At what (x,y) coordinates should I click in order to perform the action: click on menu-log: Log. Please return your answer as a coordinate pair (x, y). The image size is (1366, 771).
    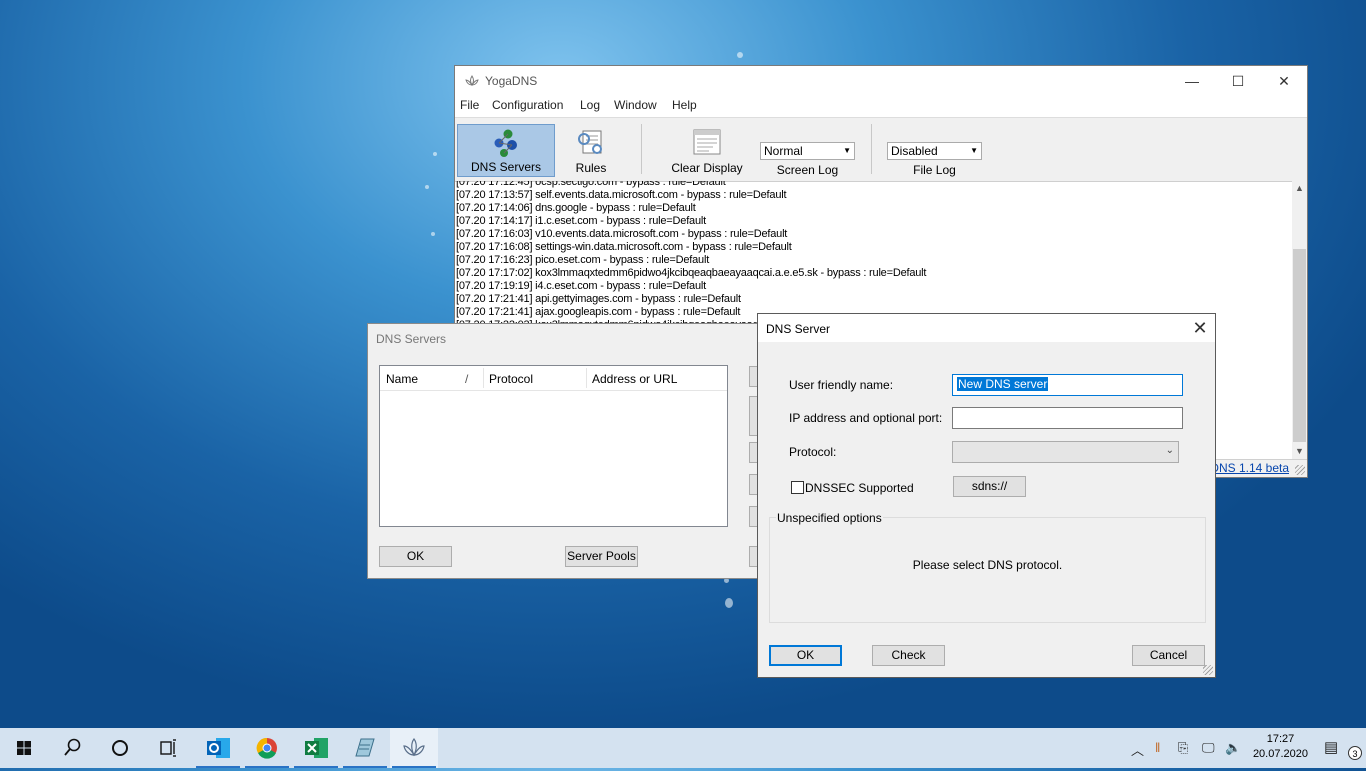
    Looking at the image, I should click on (590, 105).